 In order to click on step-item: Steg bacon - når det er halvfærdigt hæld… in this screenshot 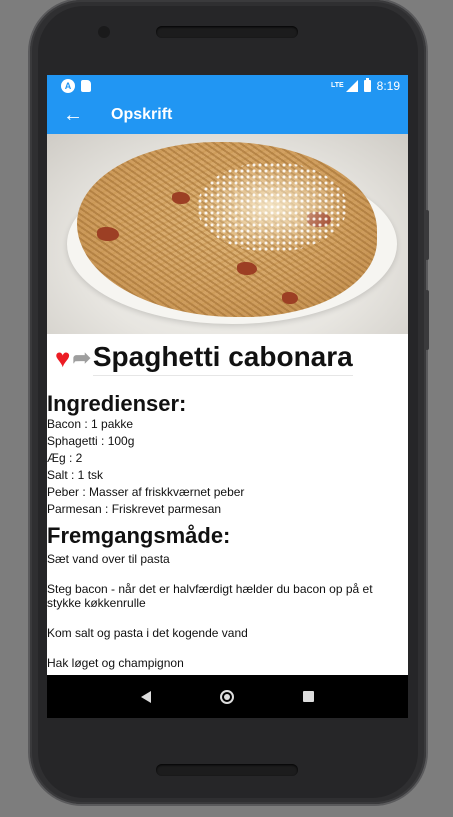, I will do `click(210, 596)`.